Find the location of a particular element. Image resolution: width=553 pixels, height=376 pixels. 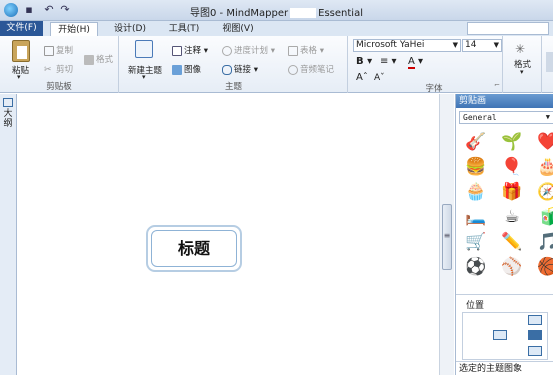

clipart-item: 🎈 is located at coordinates (512, 167).